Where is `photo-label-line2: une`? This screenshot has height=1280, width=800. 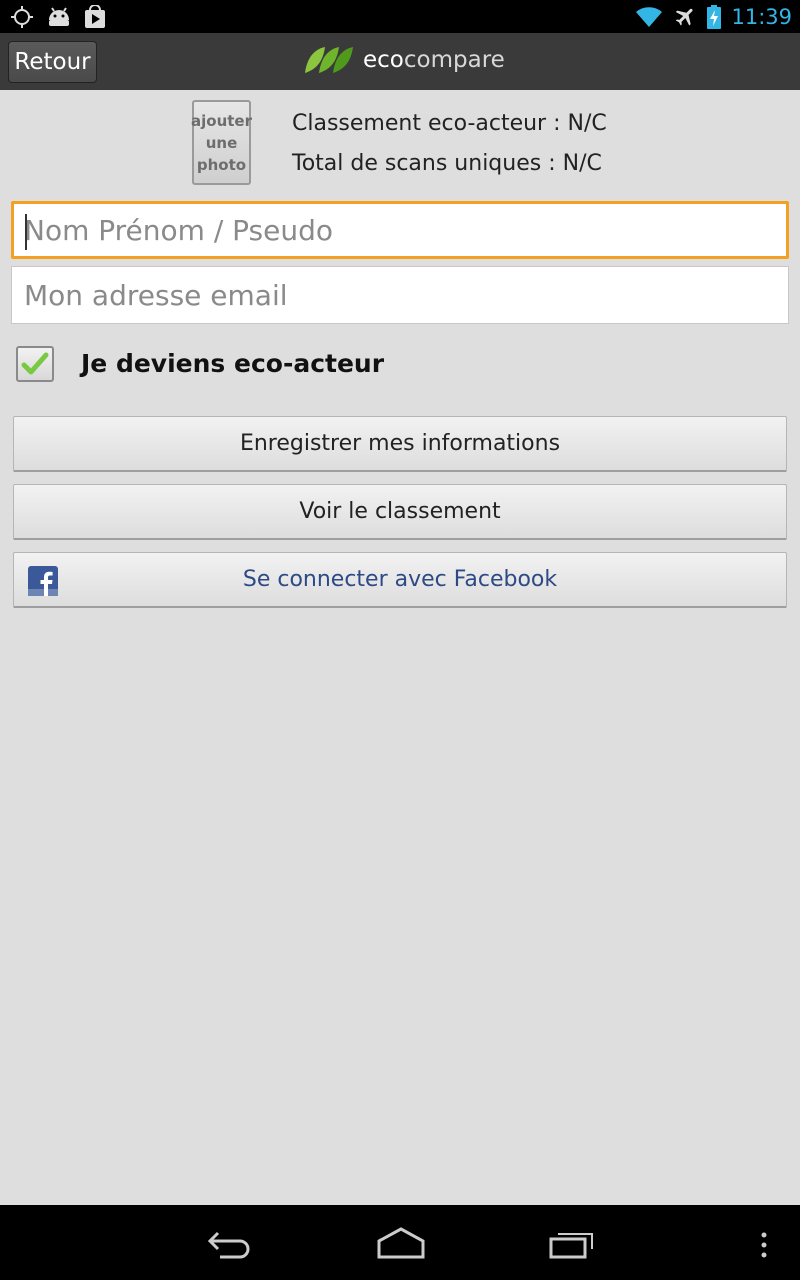
photo-label-line2: une is located at coordinates (221, 142).